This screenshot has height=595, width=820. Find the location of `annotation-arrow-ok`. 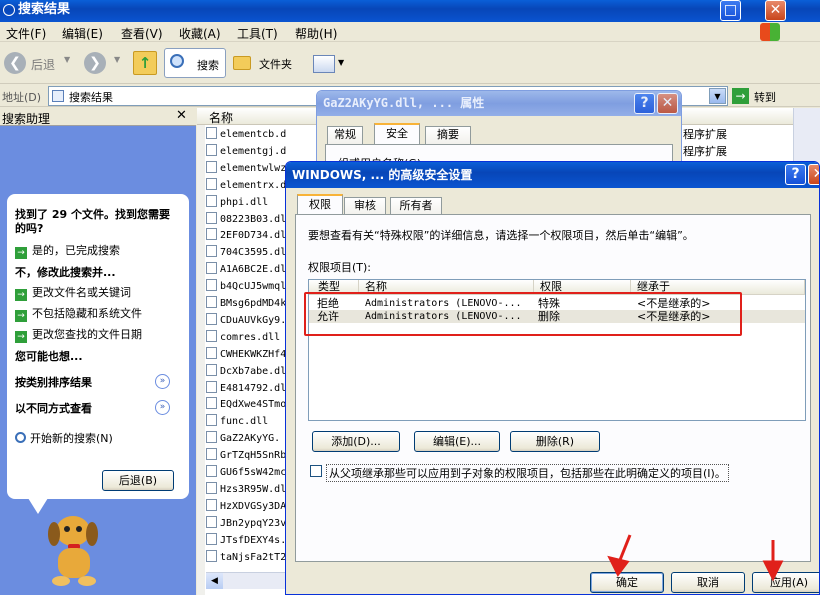

annotation-arrow-ok is located at coordinates (619, 555).